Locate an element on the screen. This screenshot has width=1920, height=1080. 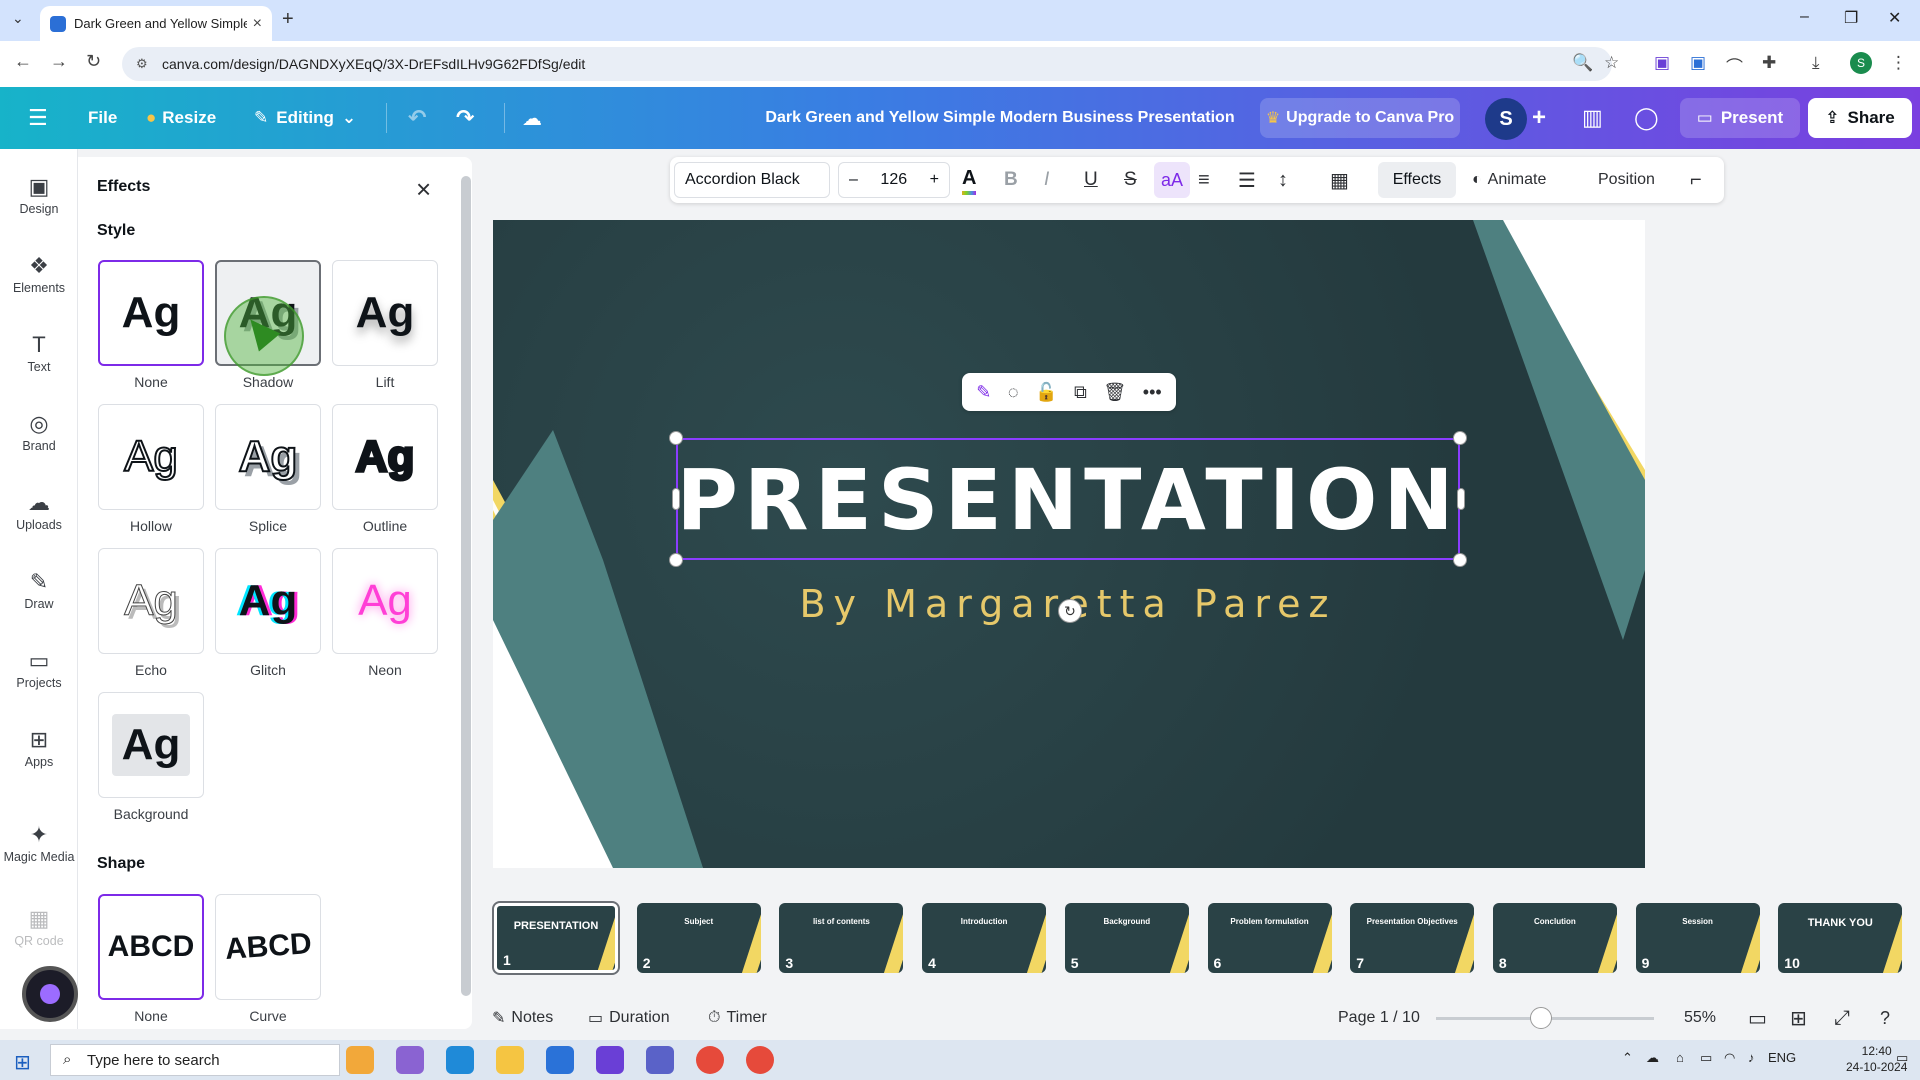
magic-assistant-orb-icon is located at coordinates (50, 994).